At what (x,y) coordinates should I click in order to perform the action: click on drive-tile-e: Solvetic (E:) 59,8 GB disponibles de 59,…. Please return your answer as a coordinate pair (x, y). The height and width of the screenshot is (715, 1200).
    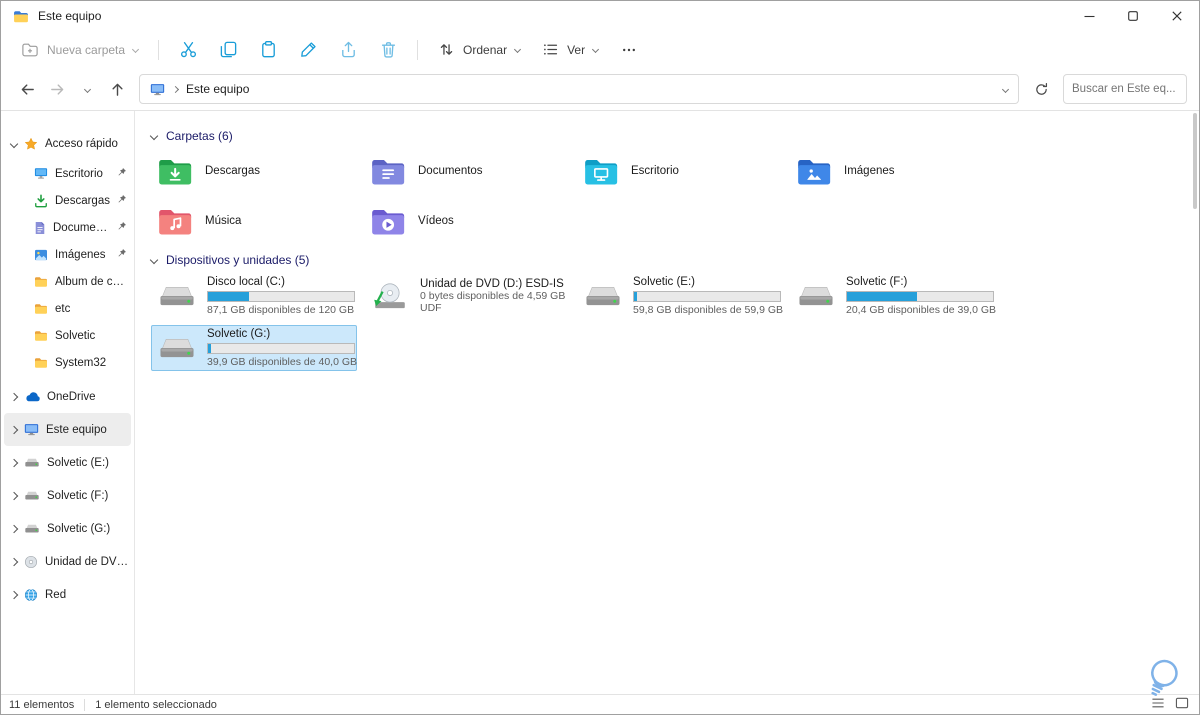
    Looking at the image, I should click on (680, 296).